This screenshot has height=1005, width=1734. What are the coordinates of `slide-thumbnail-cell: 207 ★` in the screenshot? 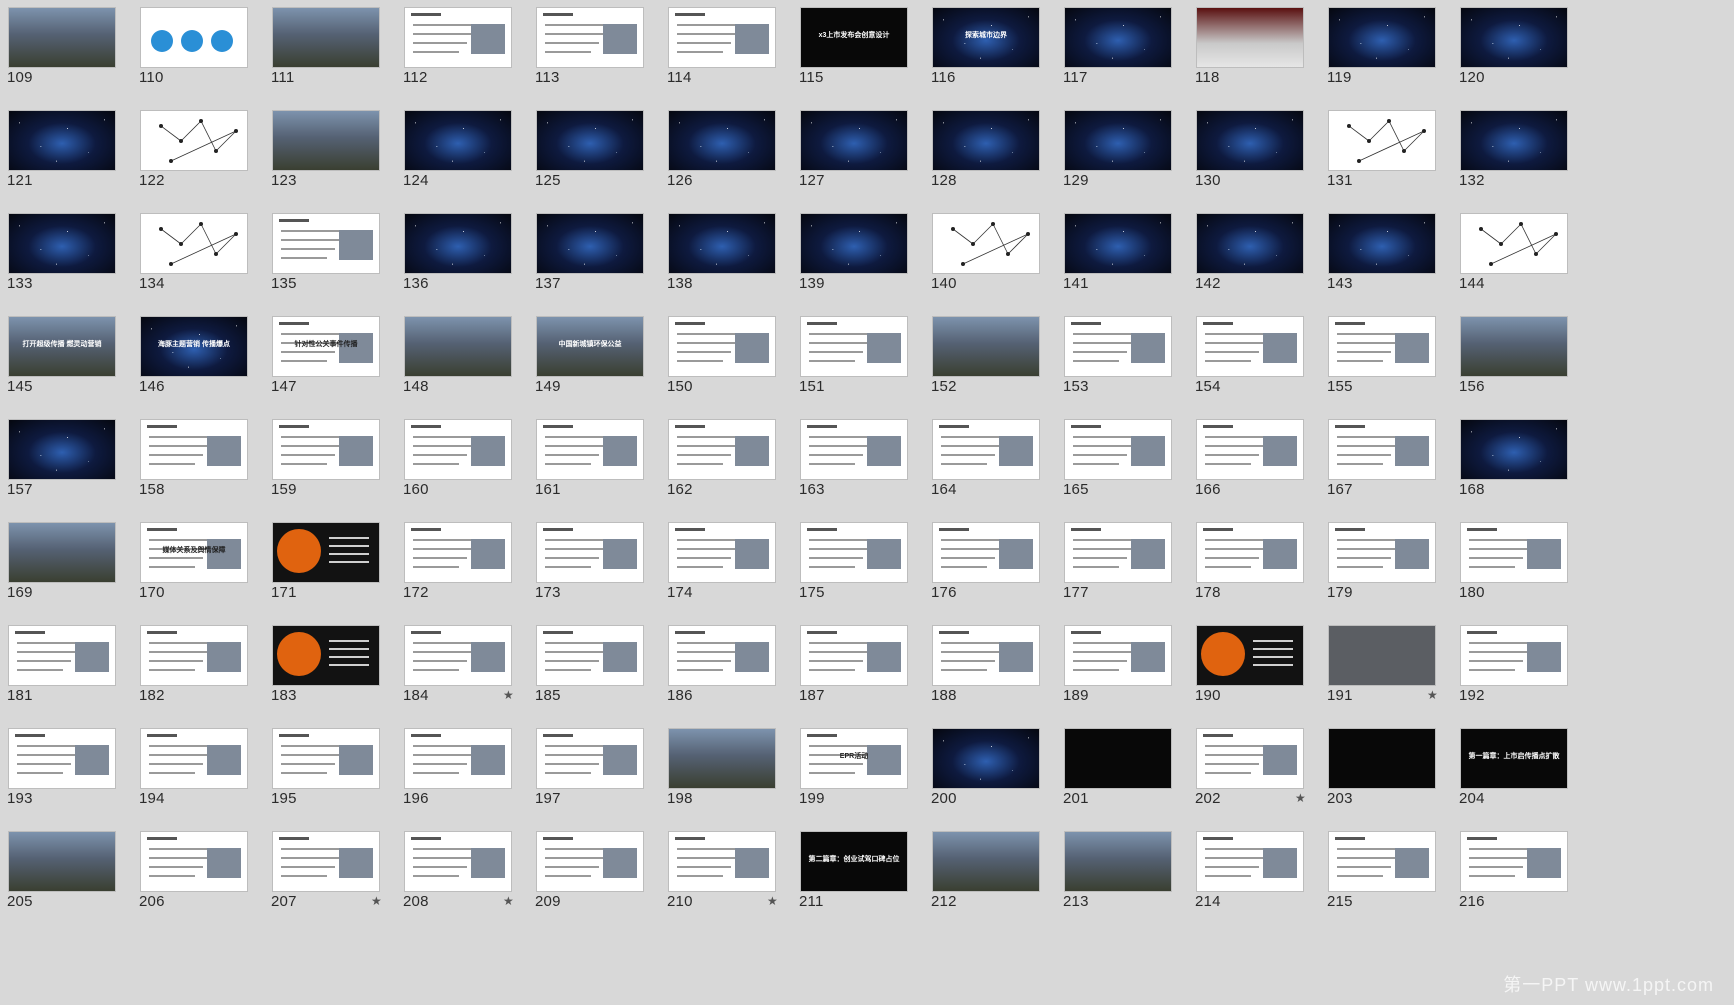 It's located at (337, 881).